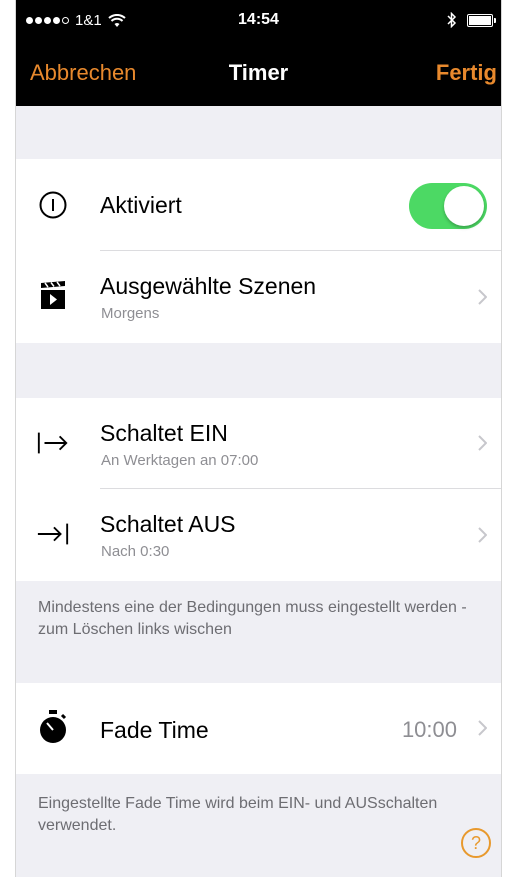  I want to click on scenes-row: Ausgewählte Szenen Morgens, so click(258, 297).